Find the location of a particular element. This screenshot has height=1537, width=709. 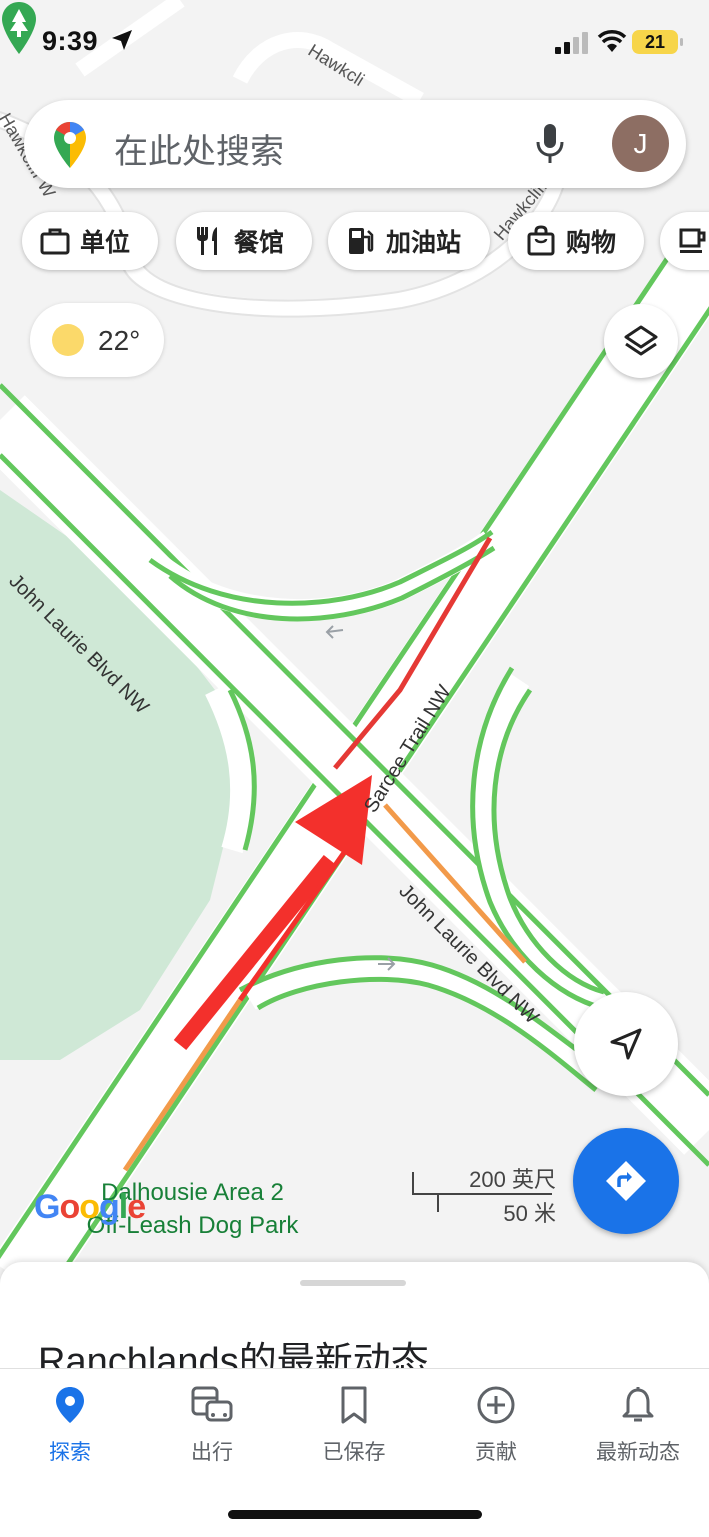

chip-label: 购物 is located at coordinates (591, 243).